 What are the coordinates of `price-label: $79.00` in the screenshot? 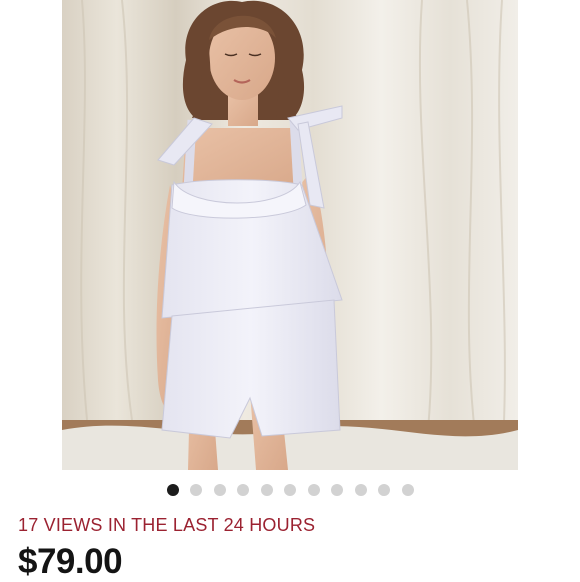 It's located at (70, 561).